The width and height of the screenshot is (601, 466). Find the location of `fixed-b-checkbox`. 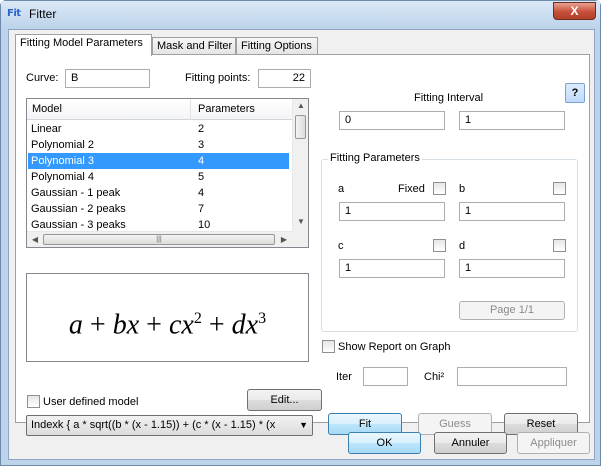

fixed-b-checkbox is located at coordinates (559, 188).